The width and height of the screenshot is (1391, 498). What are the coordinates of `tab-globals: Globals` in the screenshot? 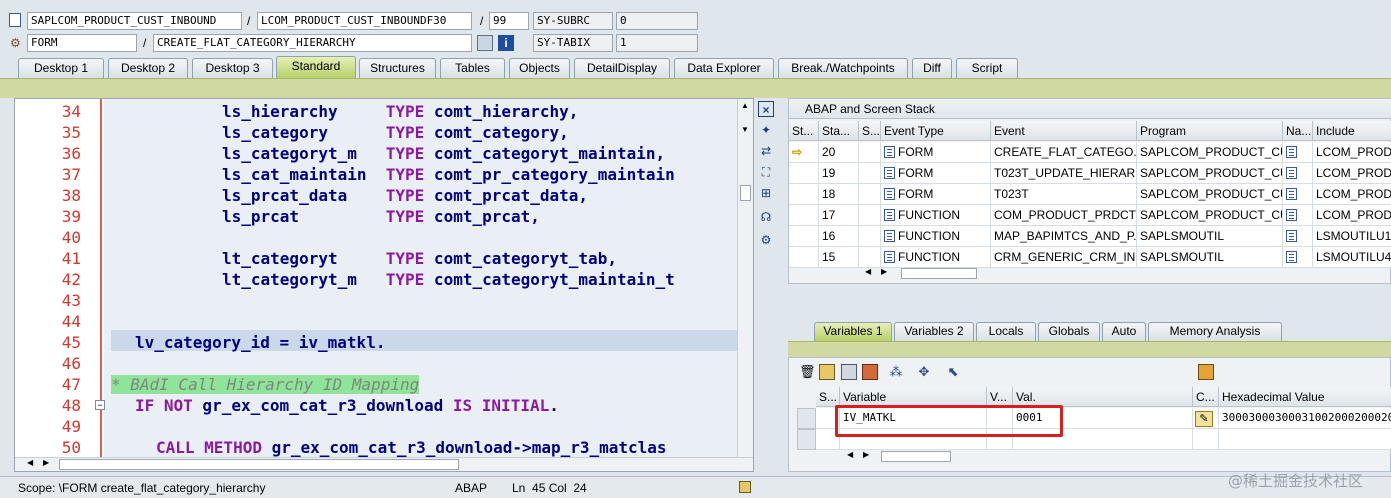 It's located at (1069, 331).